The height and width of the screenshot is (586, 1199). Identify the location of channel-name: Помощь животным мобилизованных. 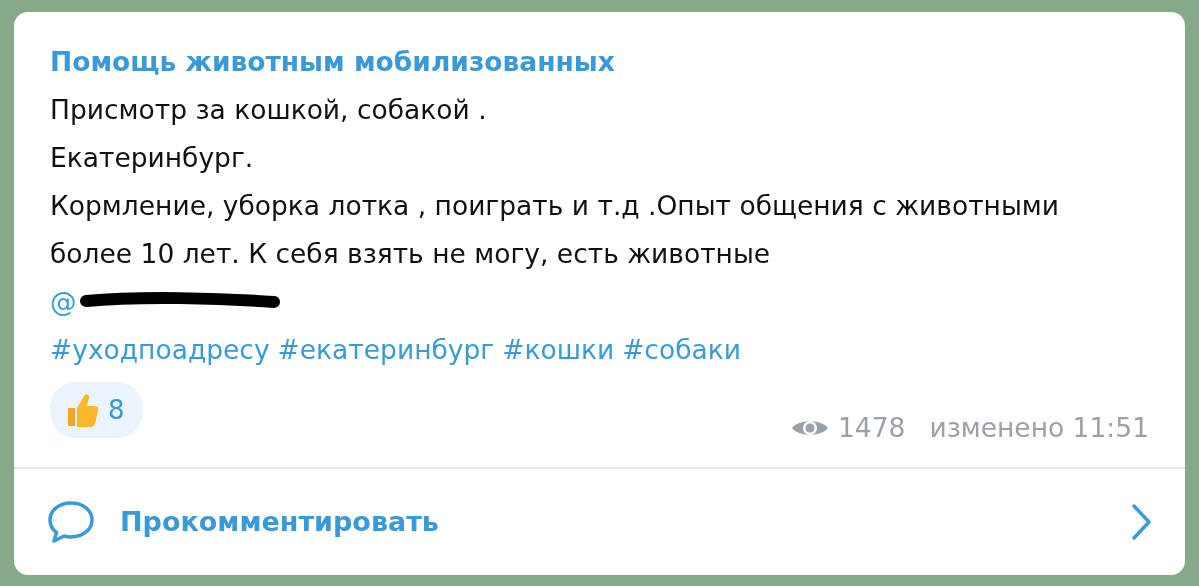
(599, 62).